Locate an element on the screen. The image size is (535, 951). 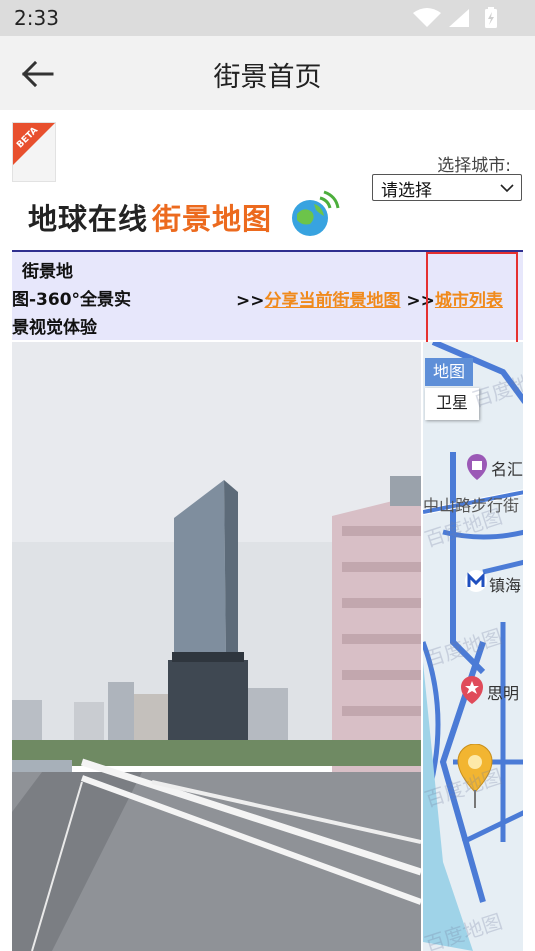
city-select: 请选择 is located at coordinates (447, 187).